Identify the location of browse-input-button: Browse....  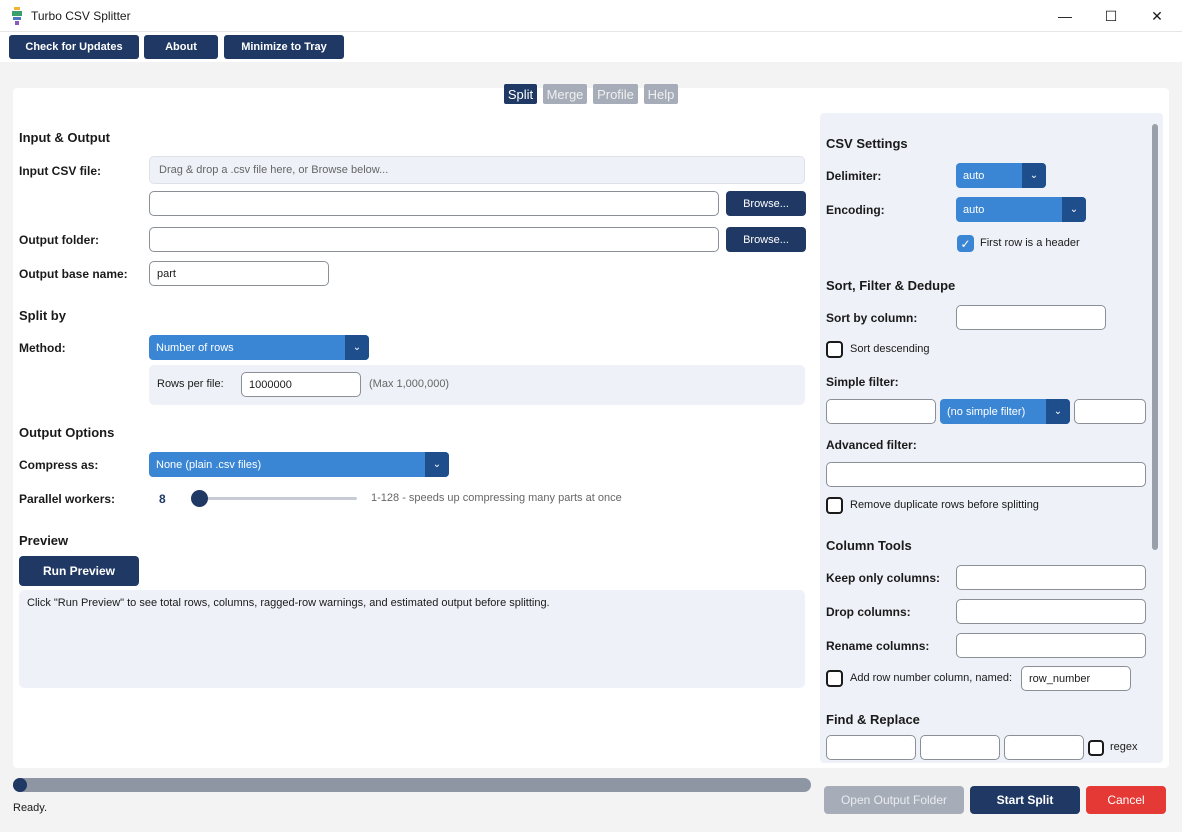
(766, 203).